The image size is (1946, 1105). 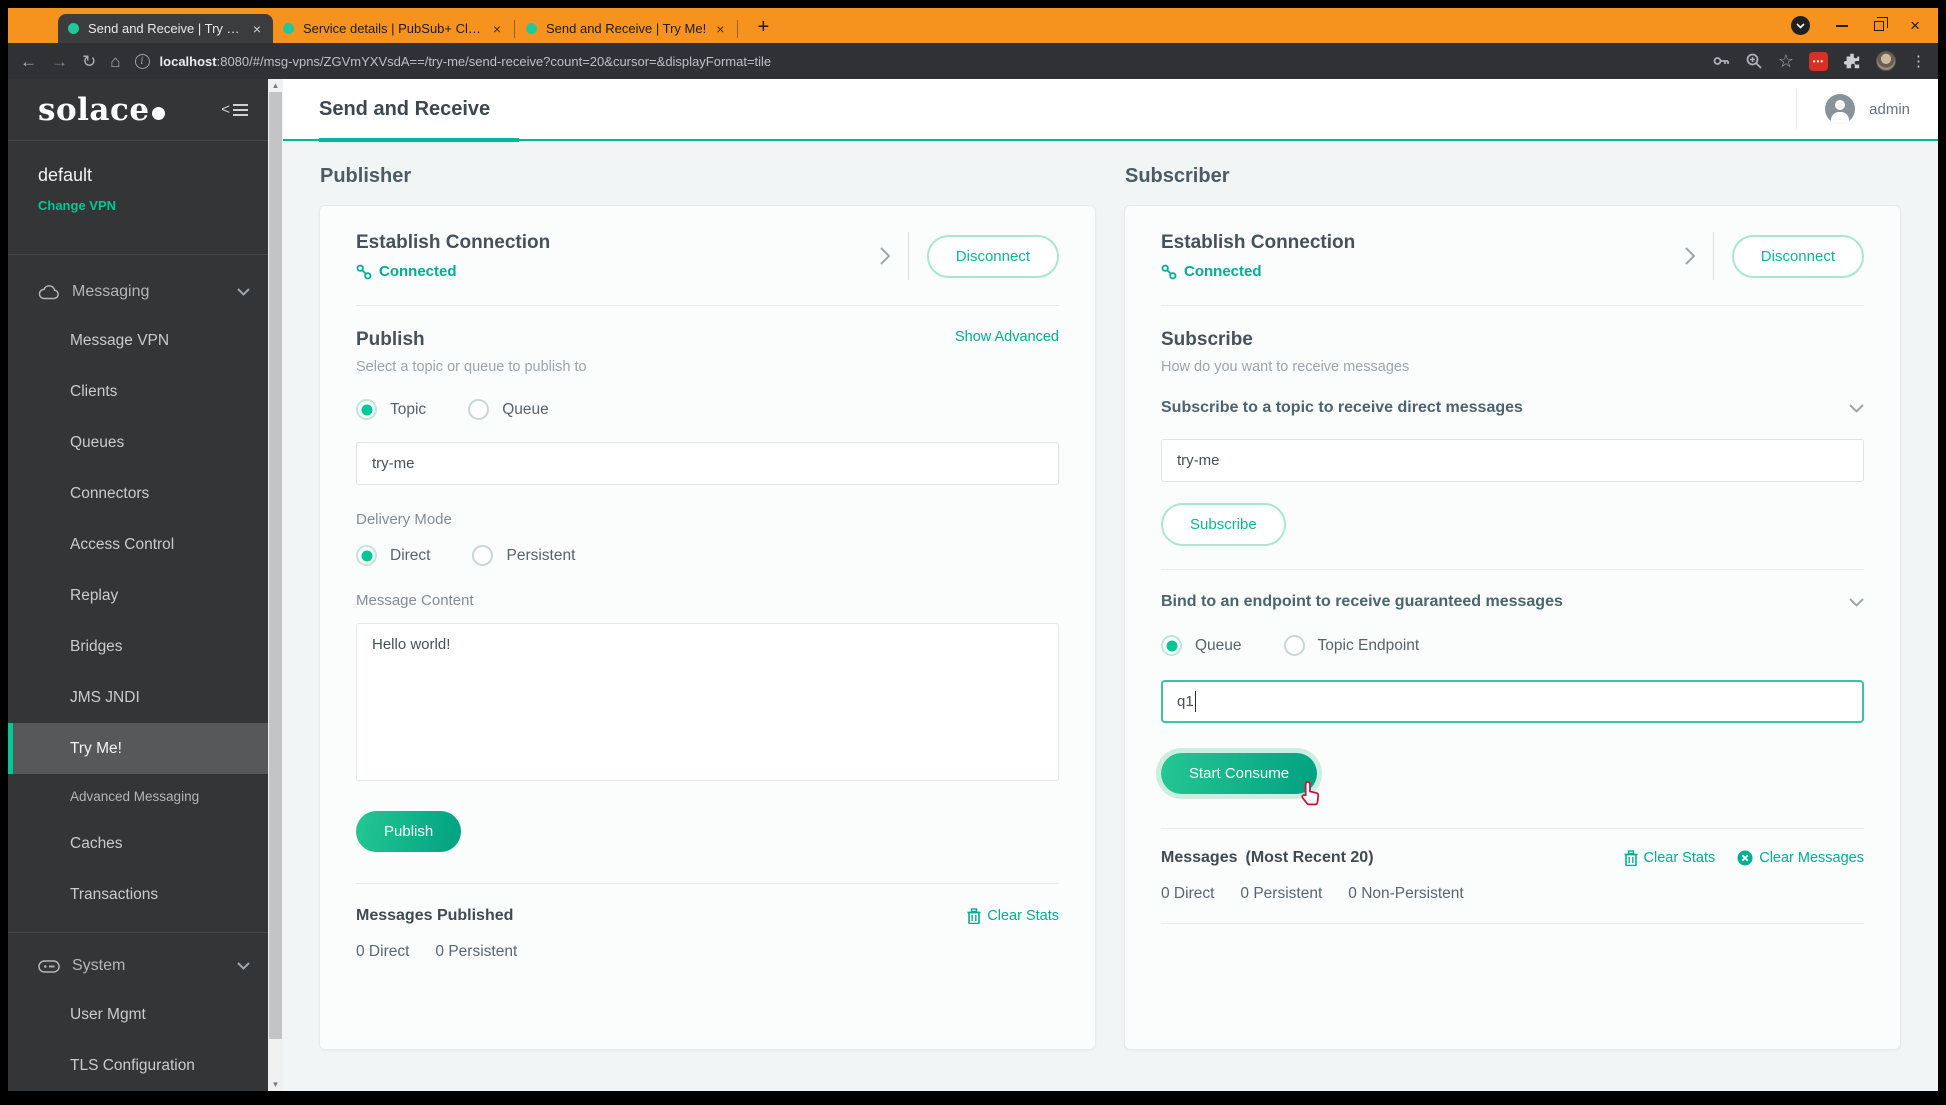 What do you see at coordinates (89, 61) in the screenshot?
I see `reload-icon: ↻` at bounding box center [89, 61].